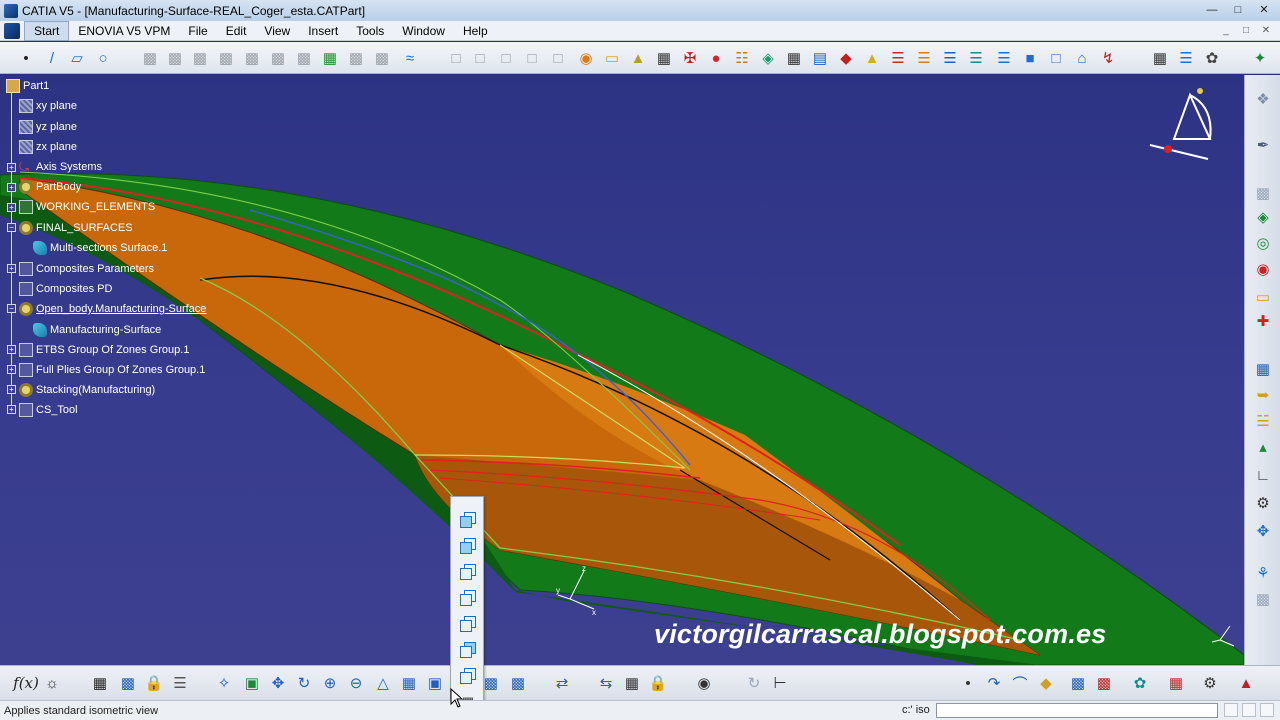 This screenshot has width=1280, height=720. I want to click on composites-workbench-icon: ❖, so click(1263, 99).